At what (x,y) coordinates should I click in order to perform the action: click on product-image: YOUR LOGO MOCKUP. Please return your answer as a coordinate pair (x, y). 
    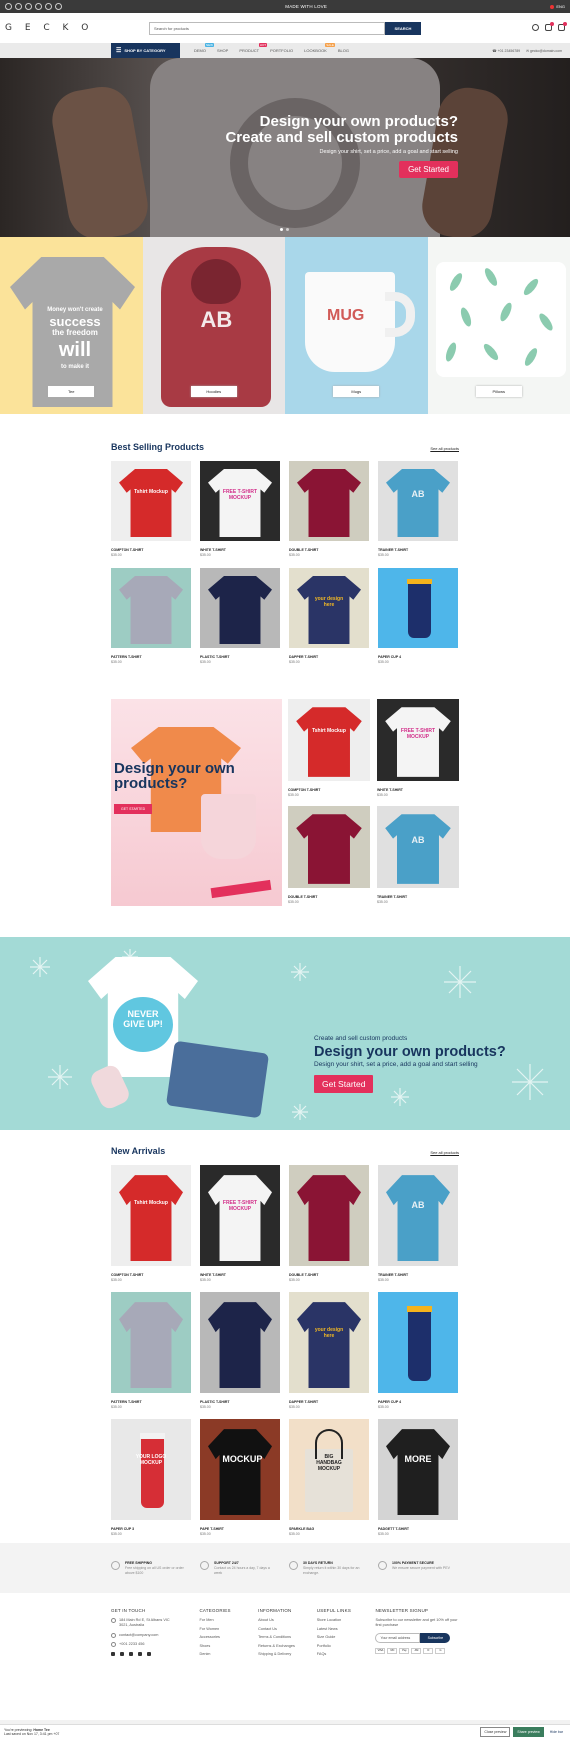
    Looking at the image, I should click on (151, 1469).